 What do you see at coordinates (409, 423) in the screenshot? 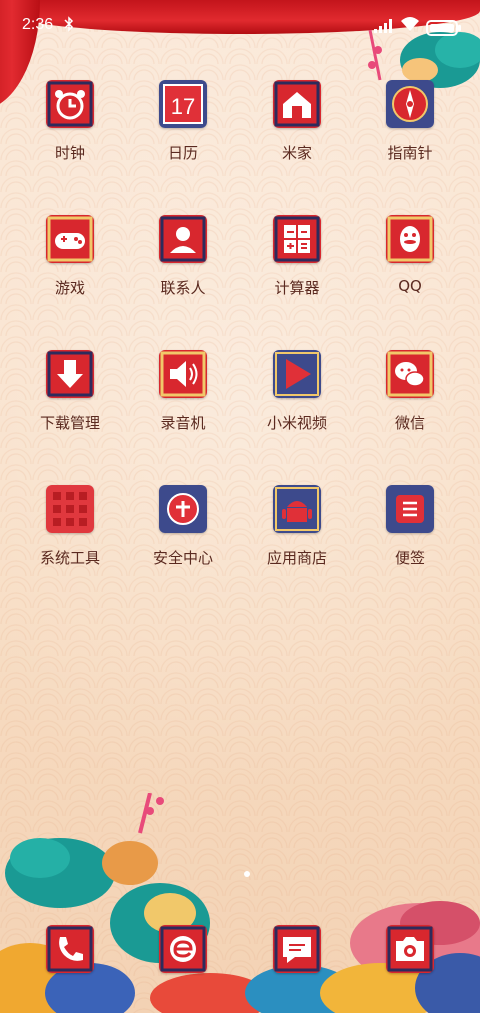
I see `app-label: 微信` at bounding box center [409, 423].